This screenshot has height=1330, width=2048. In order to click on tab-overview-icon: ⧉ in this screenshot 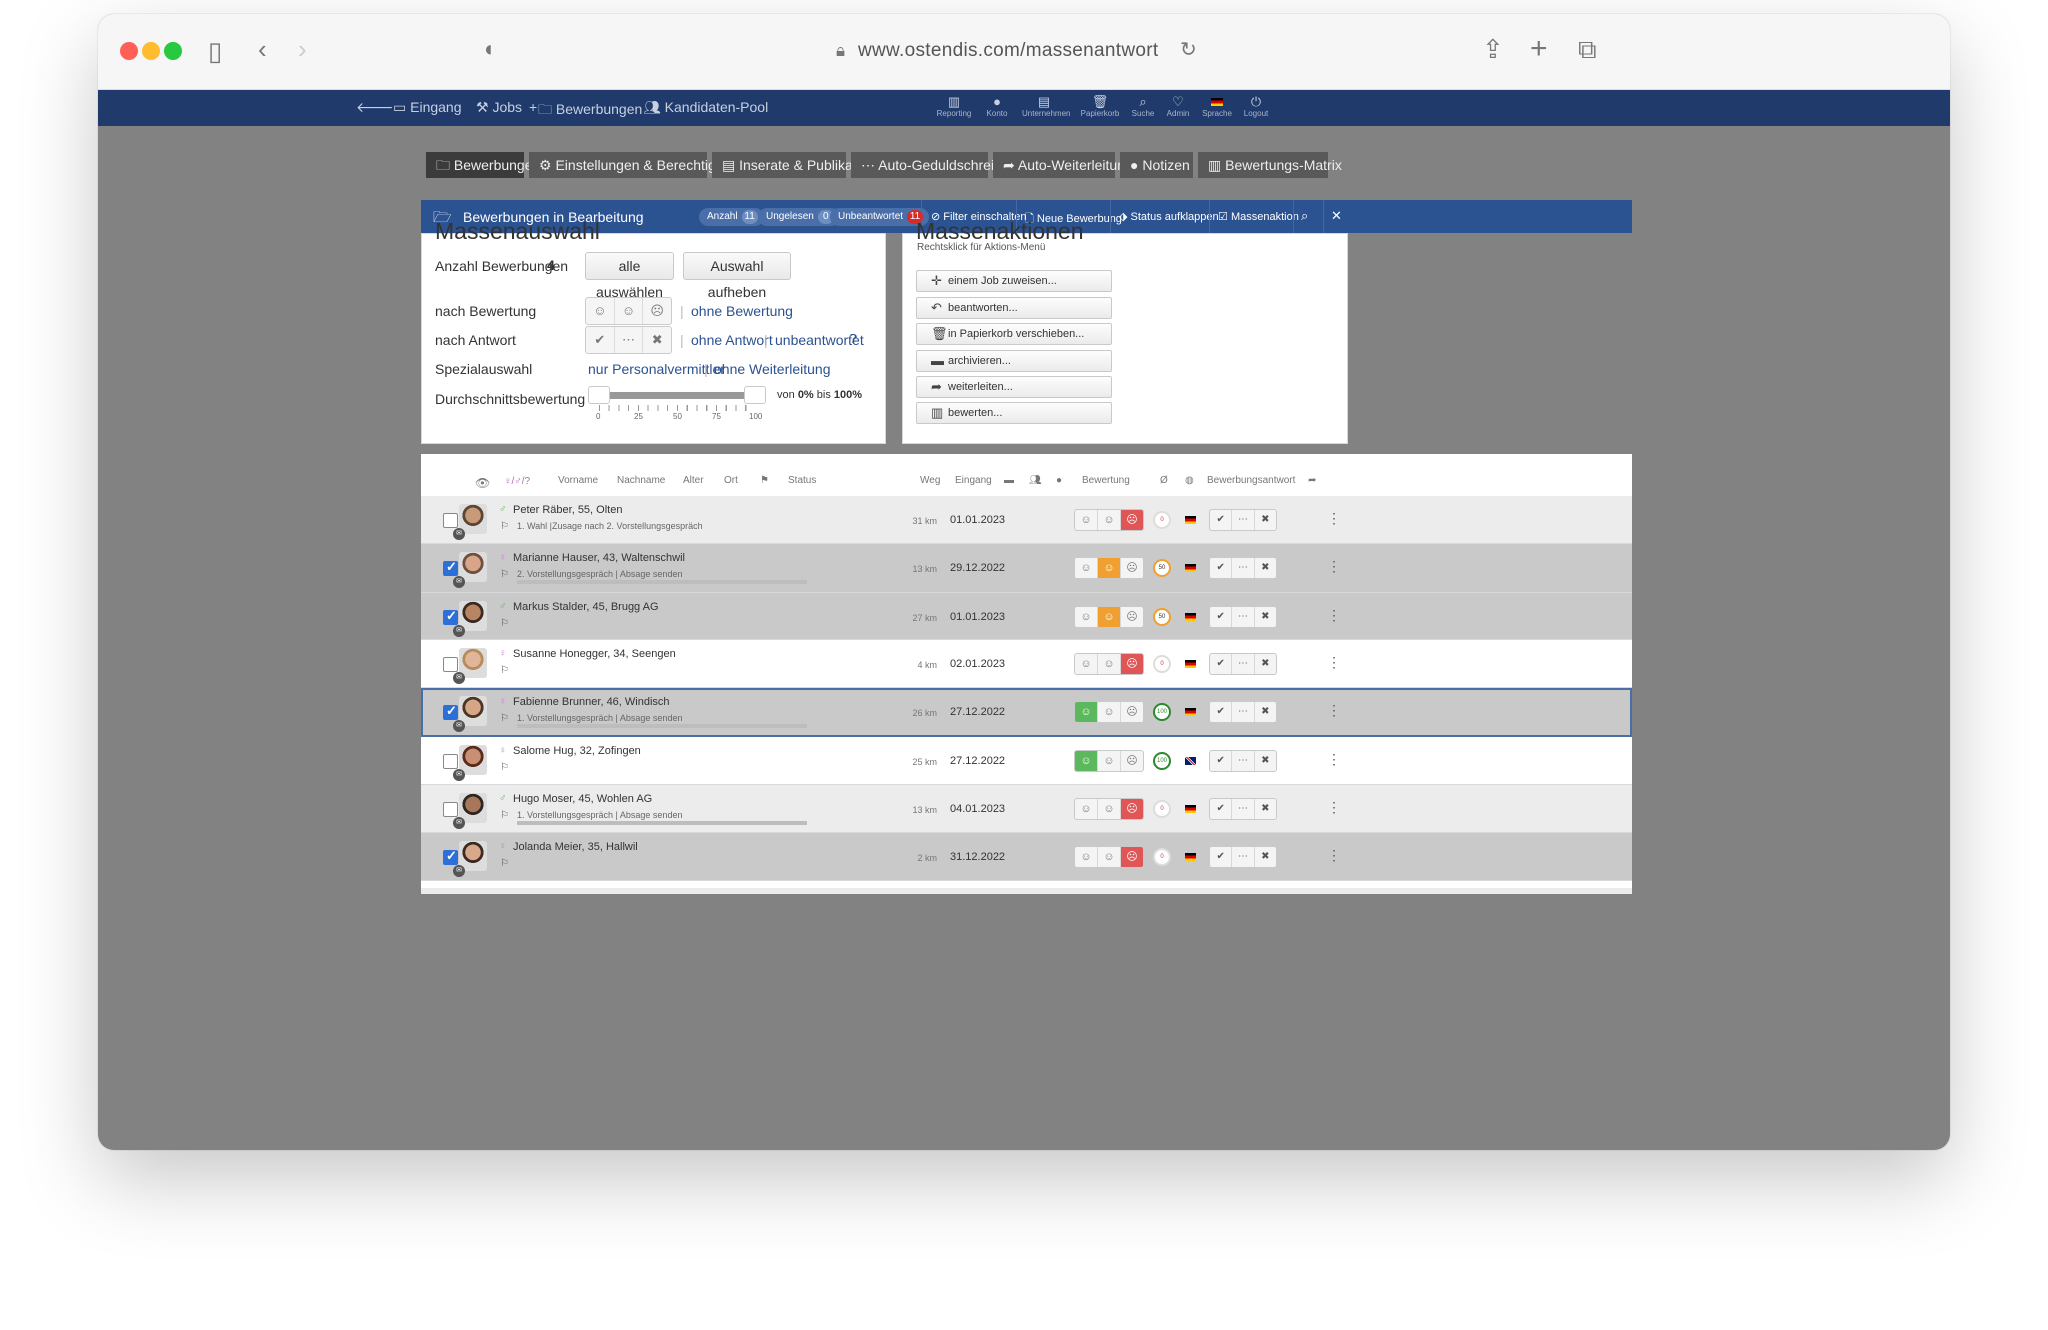, I will do `click(1587, 49)`.